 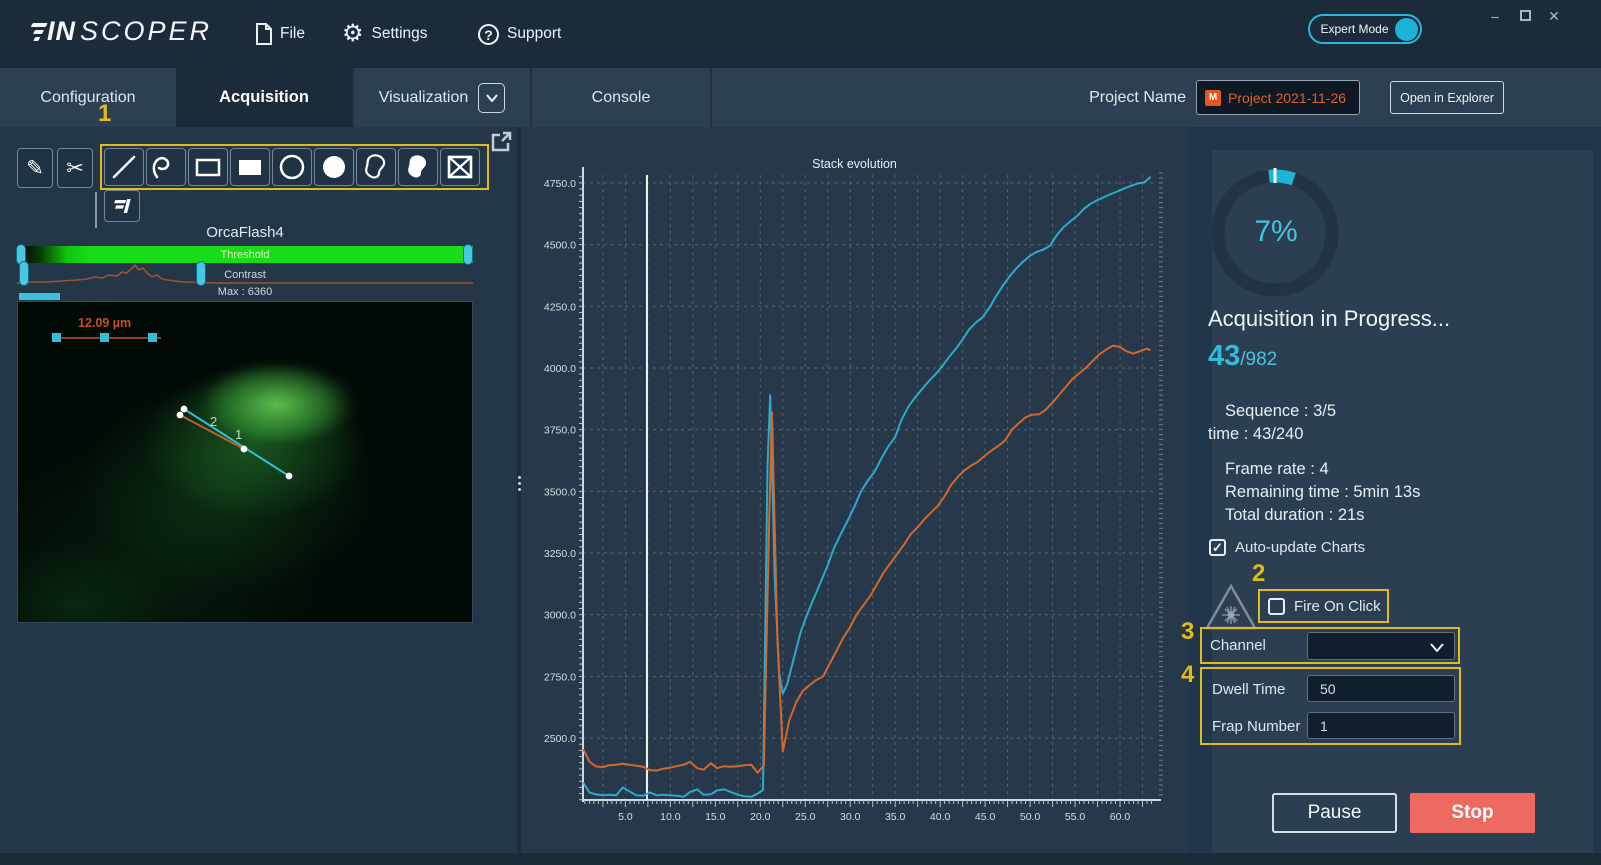 I want to click on auto-update-charts-row: ✓ Auto-update Charts, so click(x=1287, y=547).